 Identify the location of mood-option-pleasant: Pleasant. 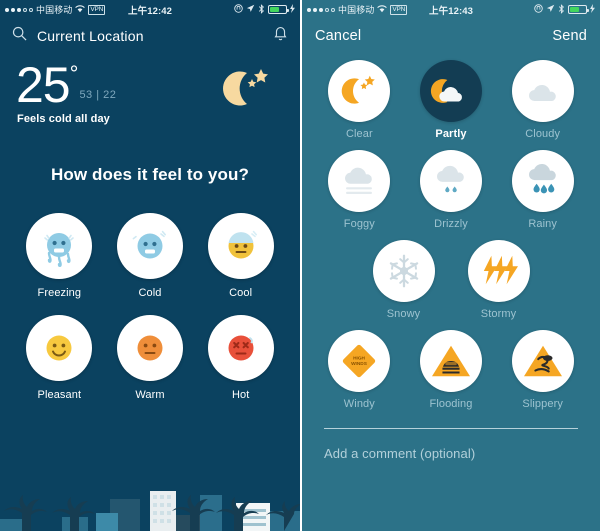
(59, 358).